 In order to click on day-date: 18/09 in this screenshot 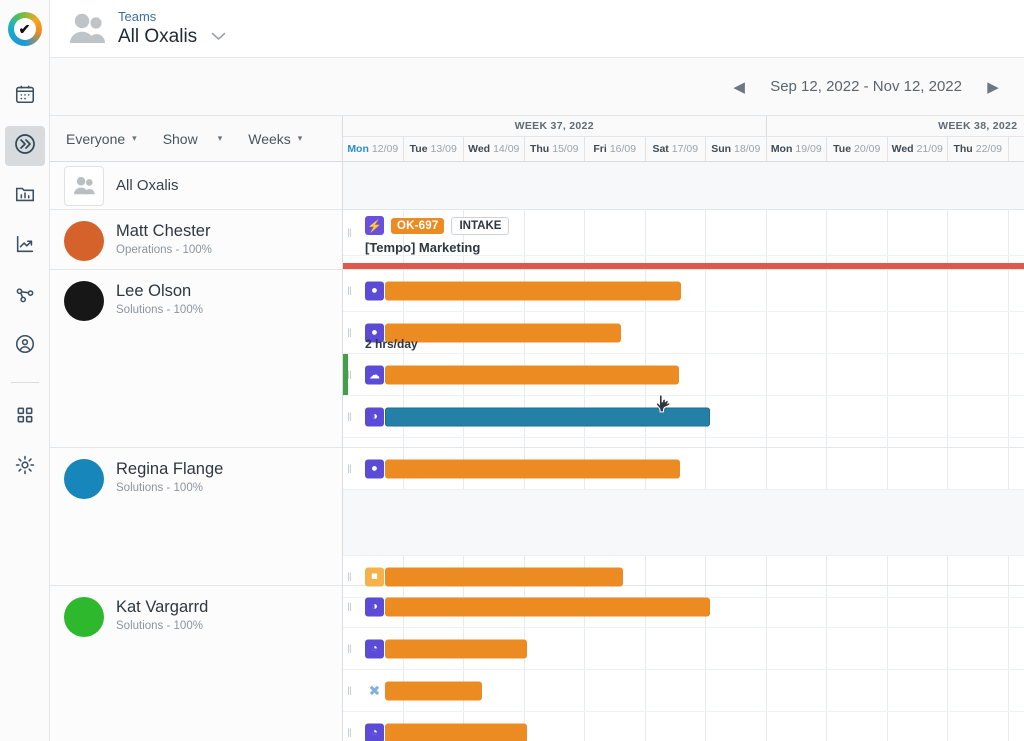, I will do `click(747, 149)`.